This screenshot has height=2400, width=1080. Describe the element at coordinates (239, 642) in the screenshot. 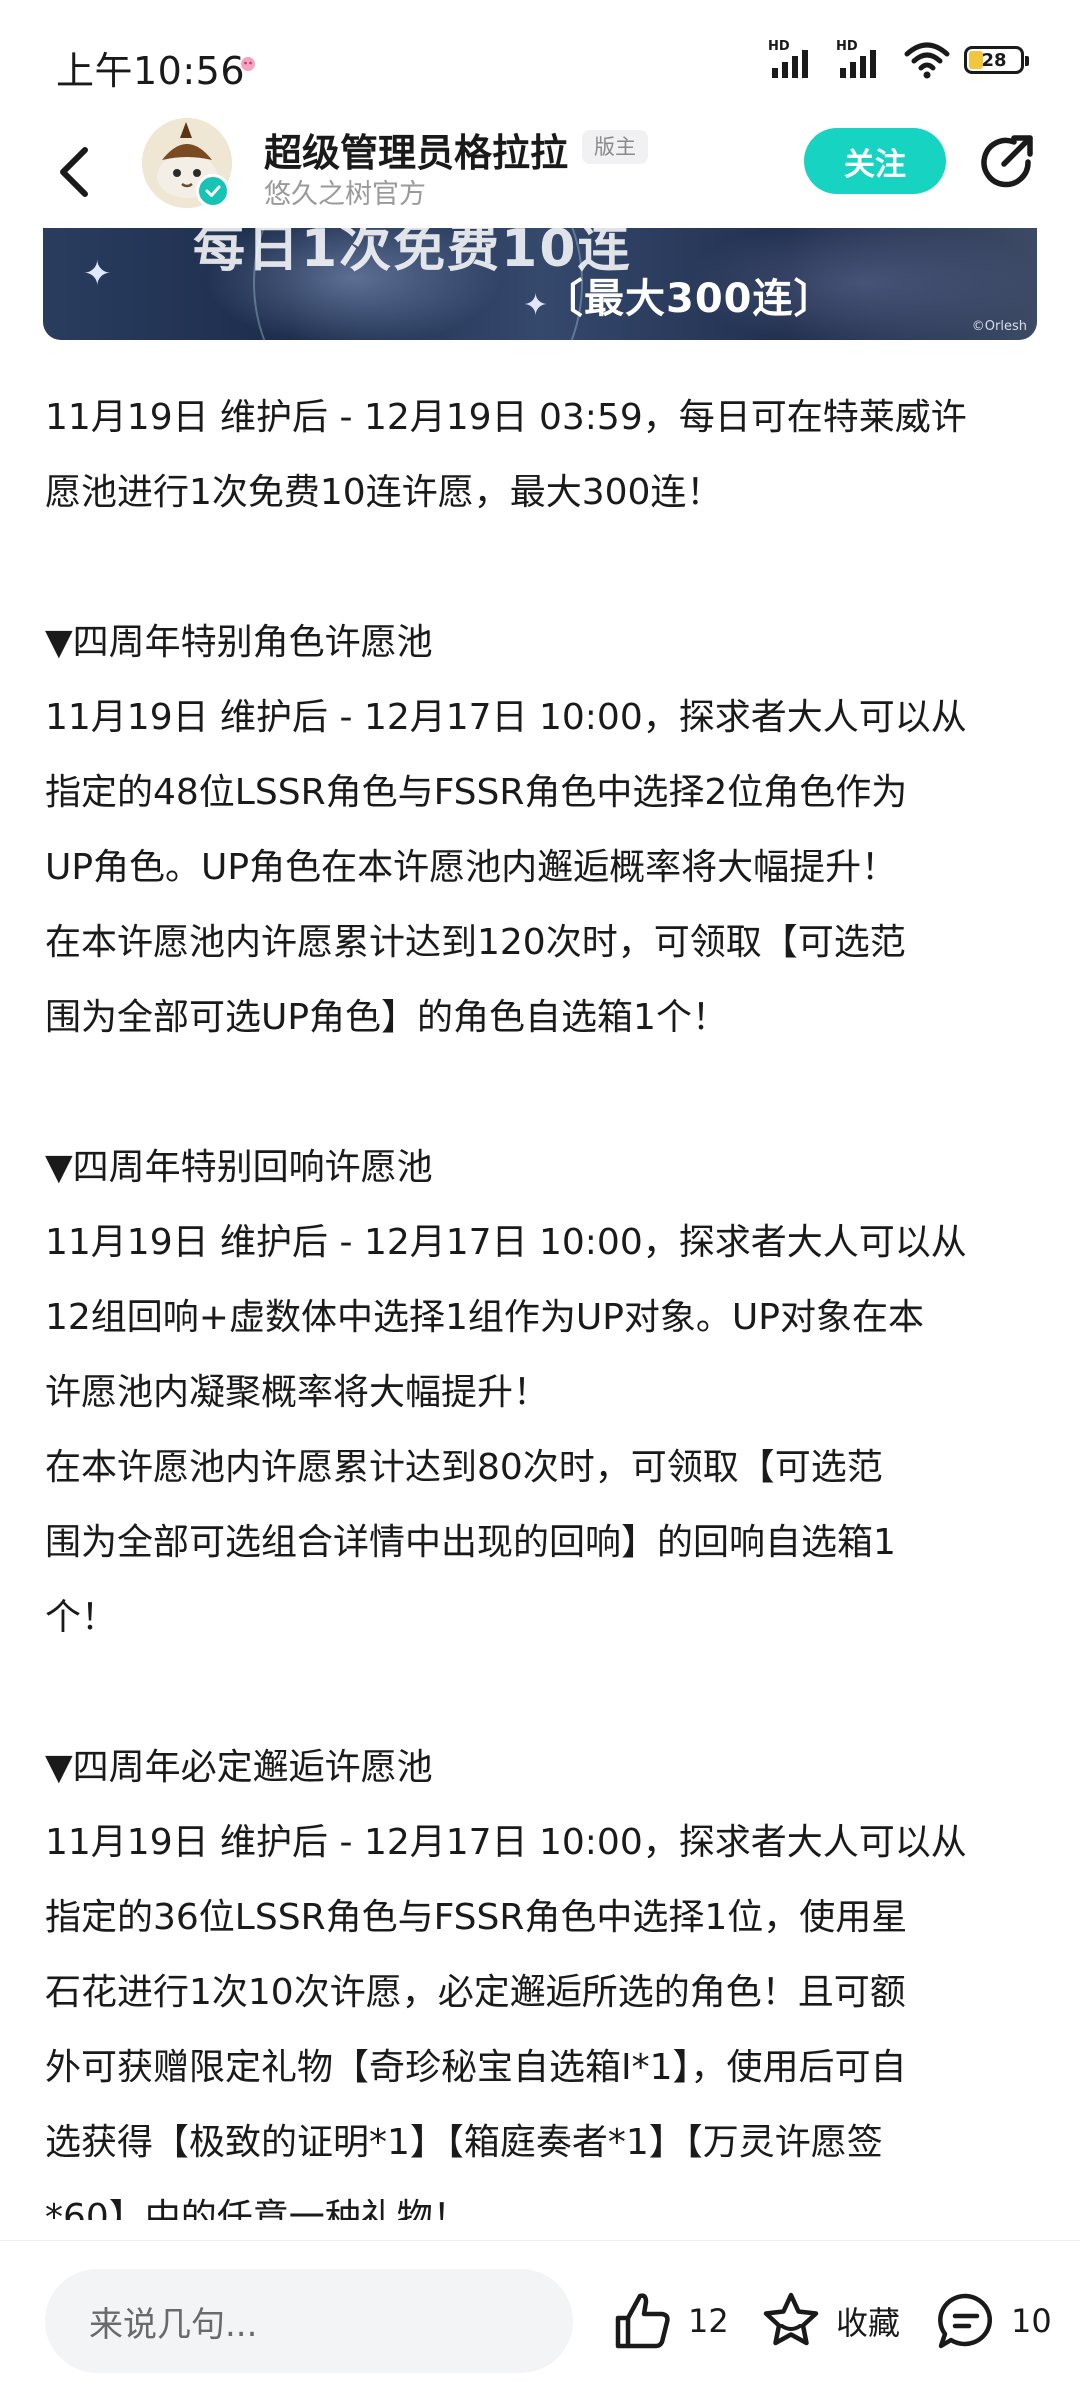

I see `section-heading: ▼四周年特别角色许愿池` at that location.